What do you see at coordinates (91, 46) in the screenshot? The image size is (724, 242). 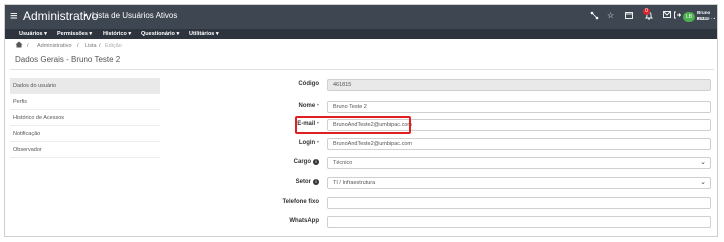 I see `breadcrumb-item: Lista` at bounding box center [91, 46].